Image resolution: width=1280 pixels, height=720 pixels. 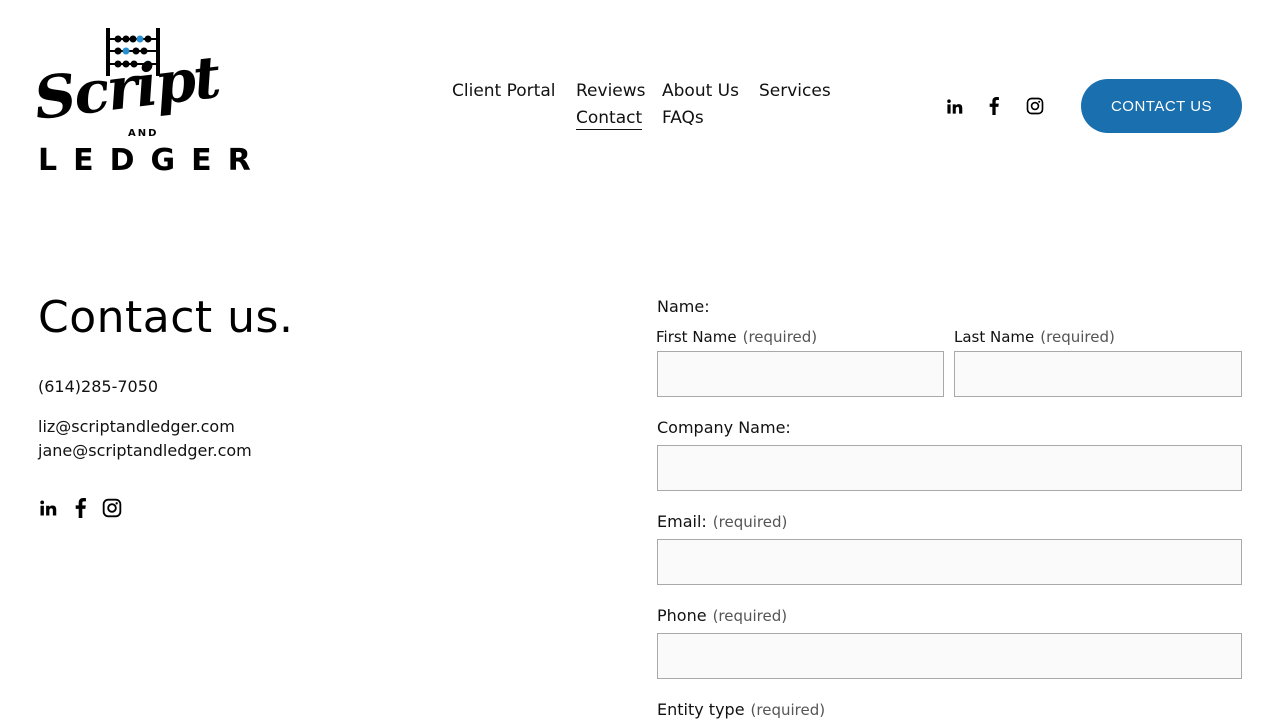 What do you see at coordinates (98, 387) in the screenshot?
I see `phone-number: (614)285-7050` at bounding box center [98, 387].